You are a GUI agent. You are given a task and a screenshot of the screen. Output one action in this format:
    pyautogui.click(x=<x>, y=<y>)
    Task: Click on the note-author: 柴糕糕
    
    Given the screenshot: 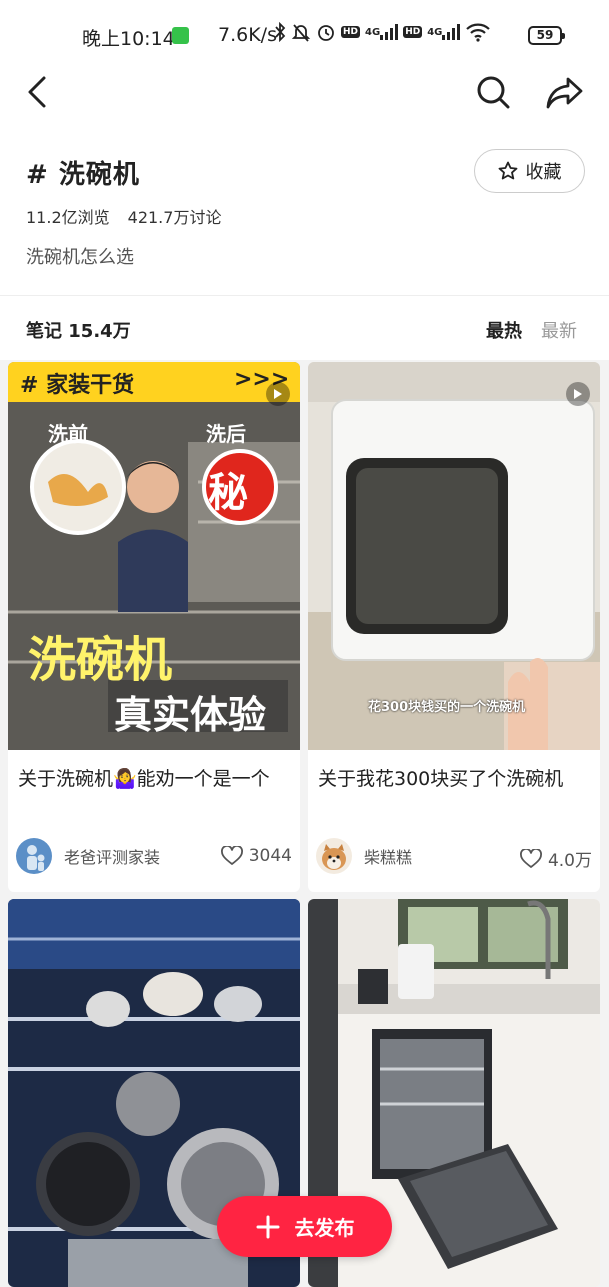 What is the action you would take?
    pyautogui.click(x=364, y=856)
    